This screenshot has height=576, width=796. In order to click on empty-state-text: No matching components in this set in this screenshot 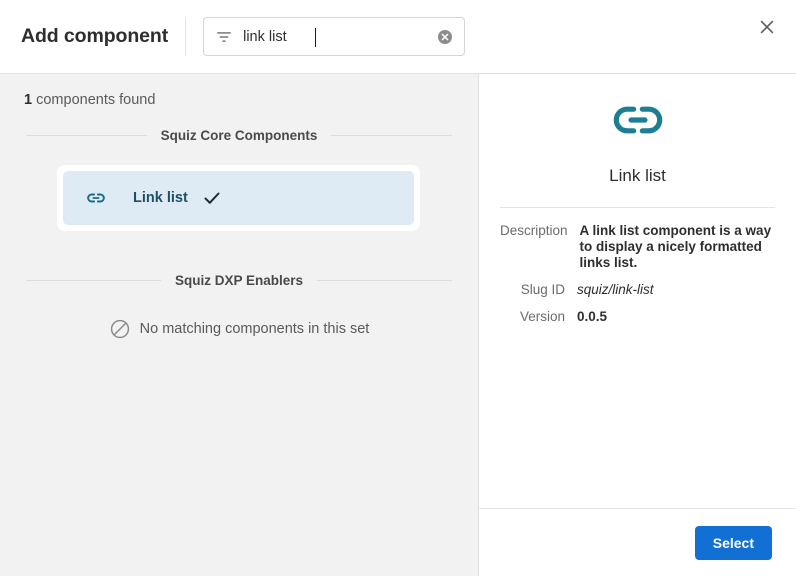, I will do `click(254, 329)`.